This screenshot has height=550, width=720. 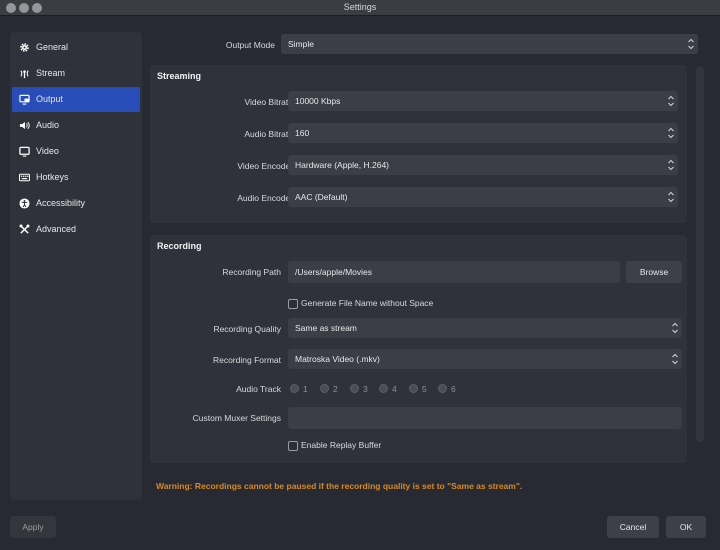 What do you see at coordinates (485, 328) in the screenshot?
I see `recording-quality-select: Same as stream` at bounding box center [485, 328].